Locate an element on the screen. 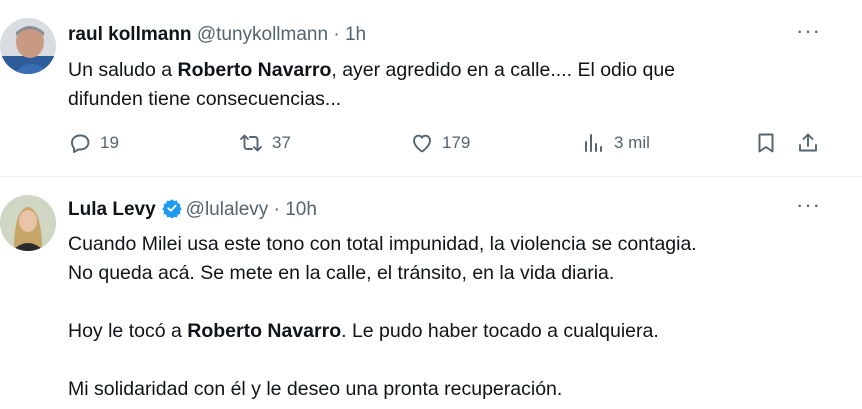 The height and width of the screenshot is (409, 862). reply-icon is located at coordinates (80, 143).